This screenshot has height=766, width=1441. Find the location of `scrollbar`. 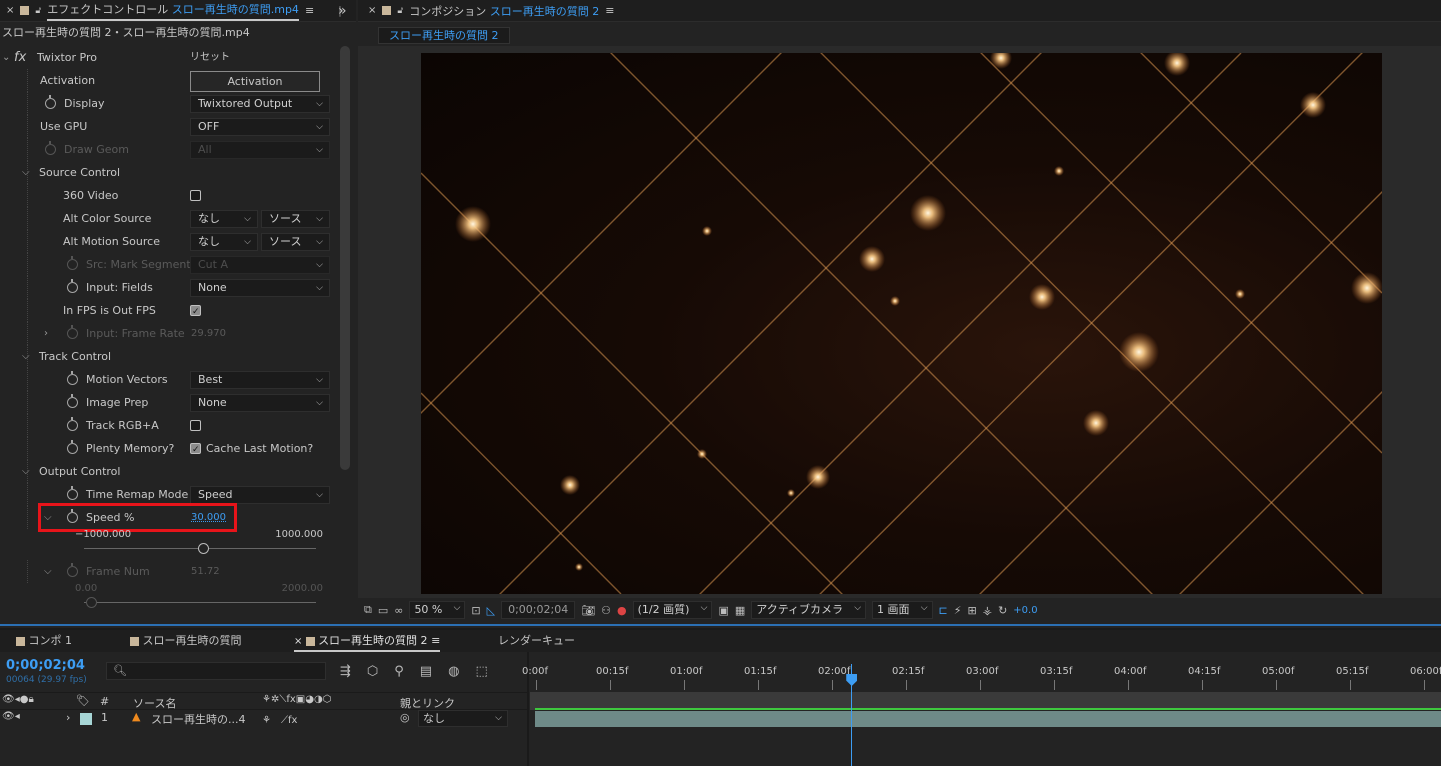

scrollbar is located at coordinates (345, 258).